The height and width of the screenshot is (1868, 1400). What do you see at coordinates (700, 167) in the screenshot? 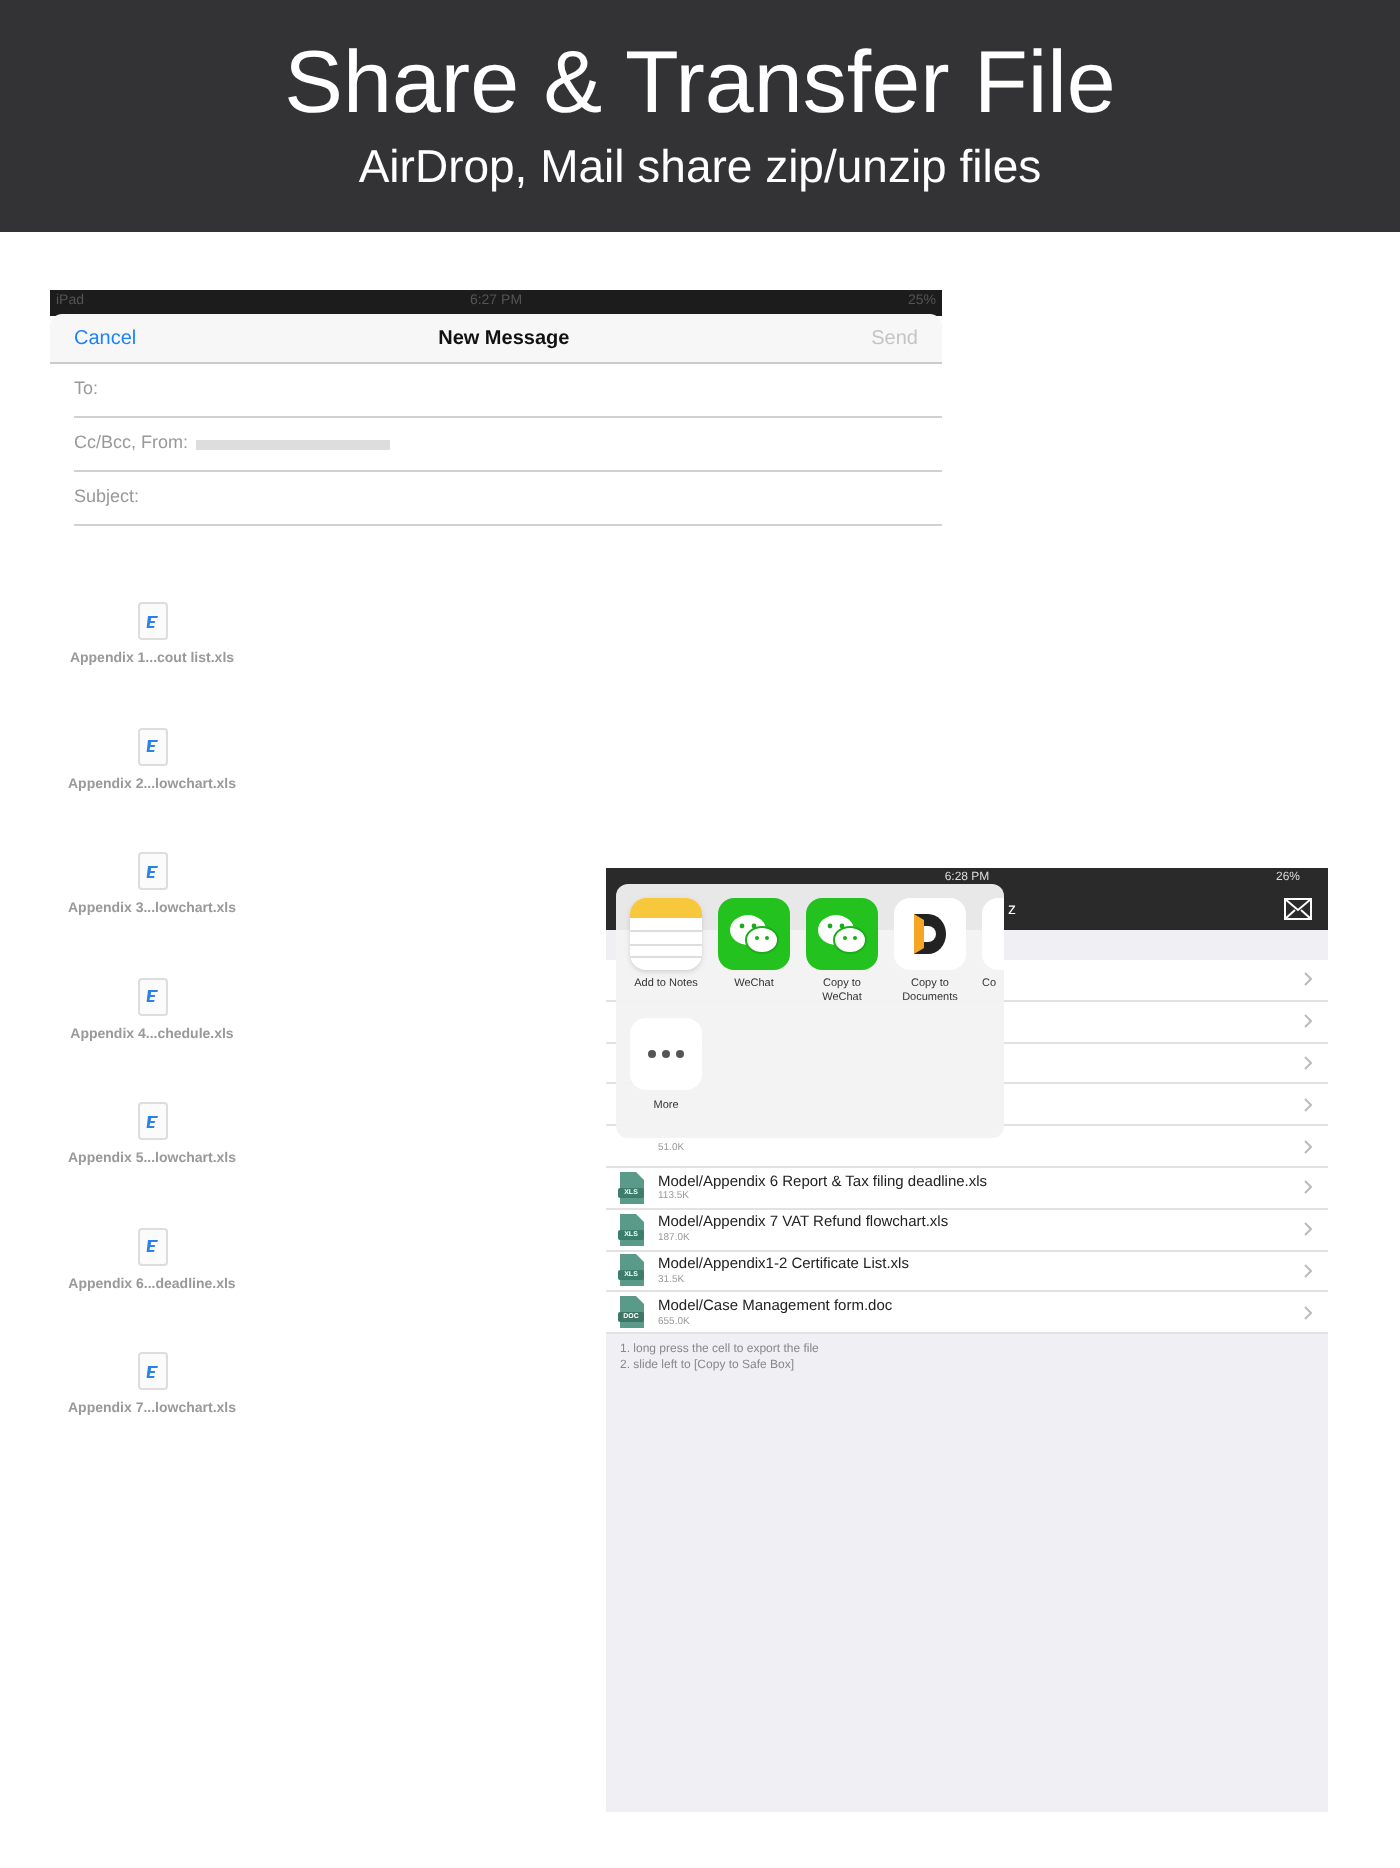
I see `banner-subtitle: AirDrop, Mail share zip/unzip files` at bounding box center [700, 167].